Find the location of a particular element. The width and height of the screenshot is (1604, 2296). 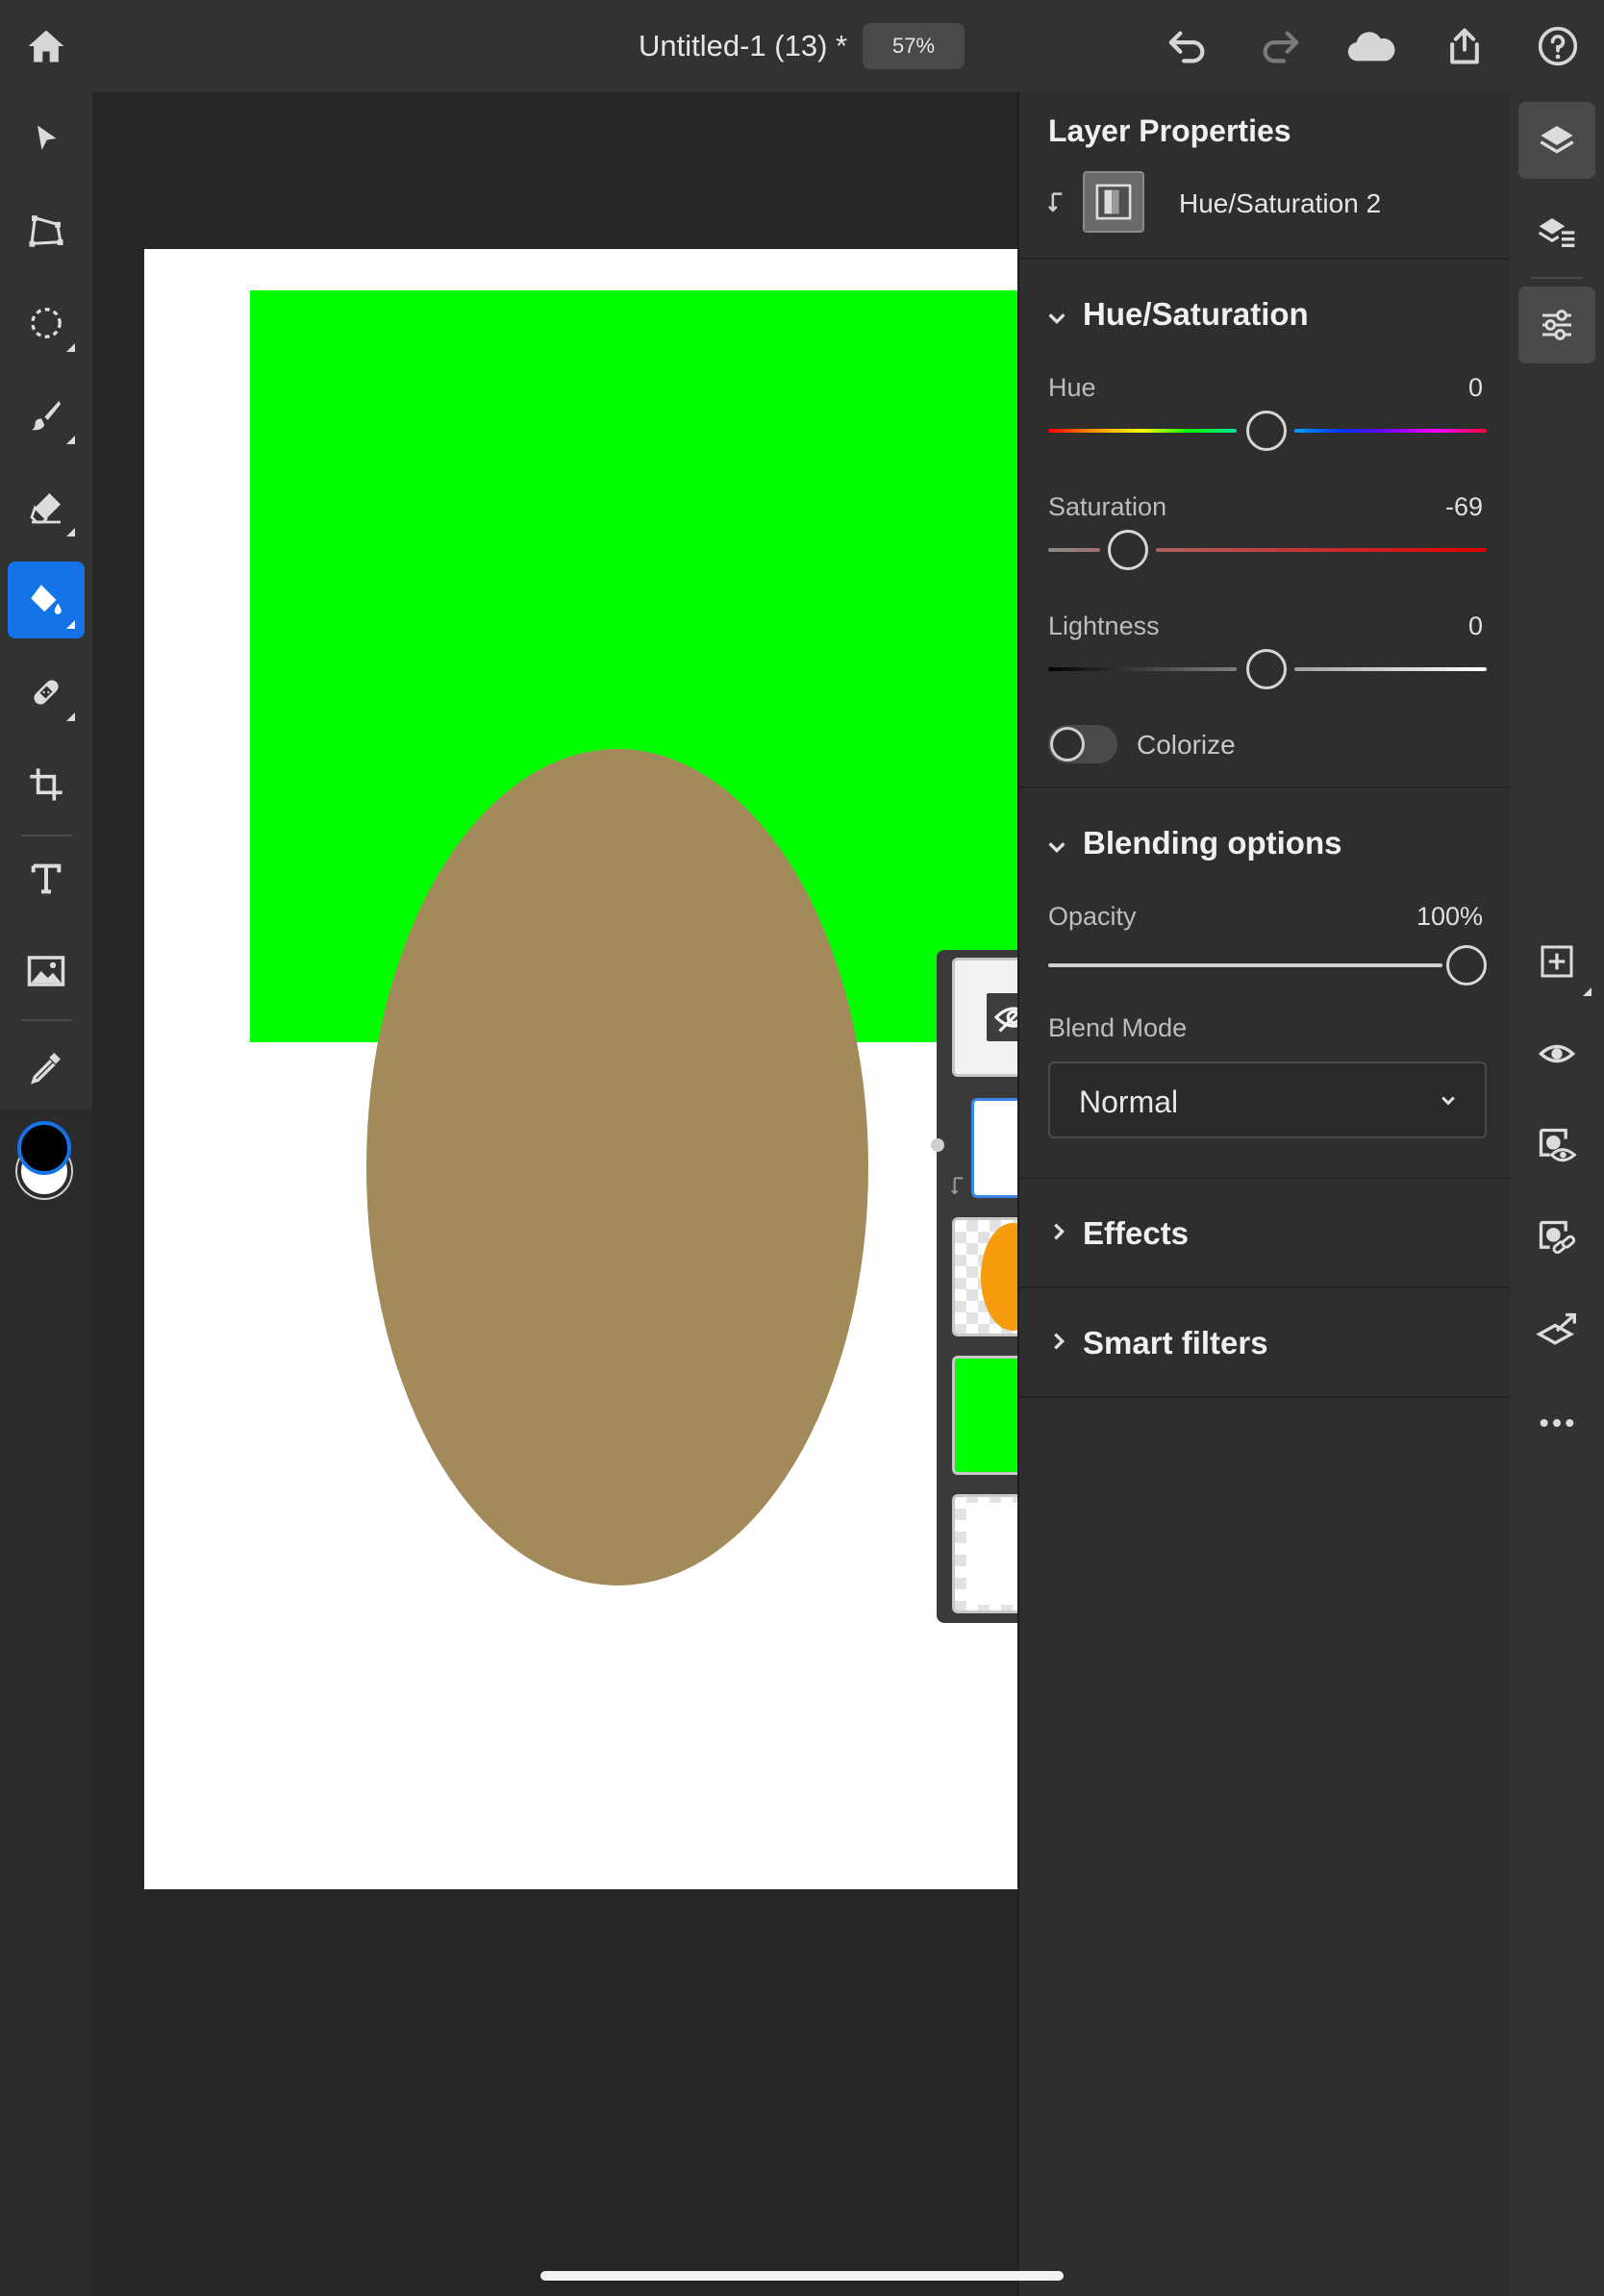

visibility-icon is located at coordinates (1556, 1053).